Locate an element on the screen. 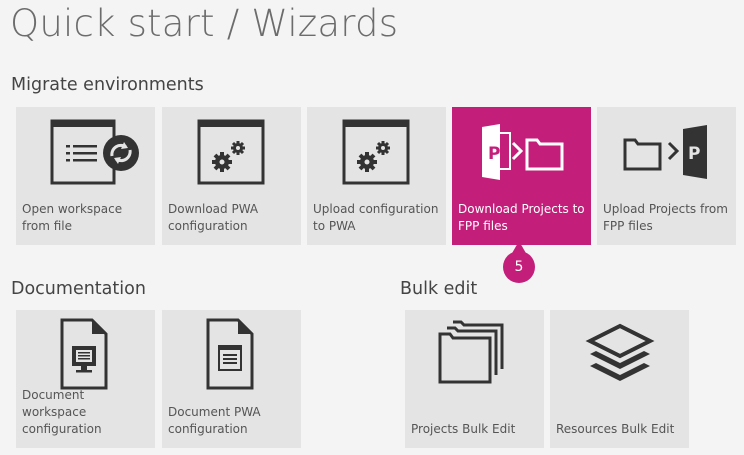 This screenshot has height=455, width=744. page-title: Quick start / Wizards is located at coordinates (204, 23).